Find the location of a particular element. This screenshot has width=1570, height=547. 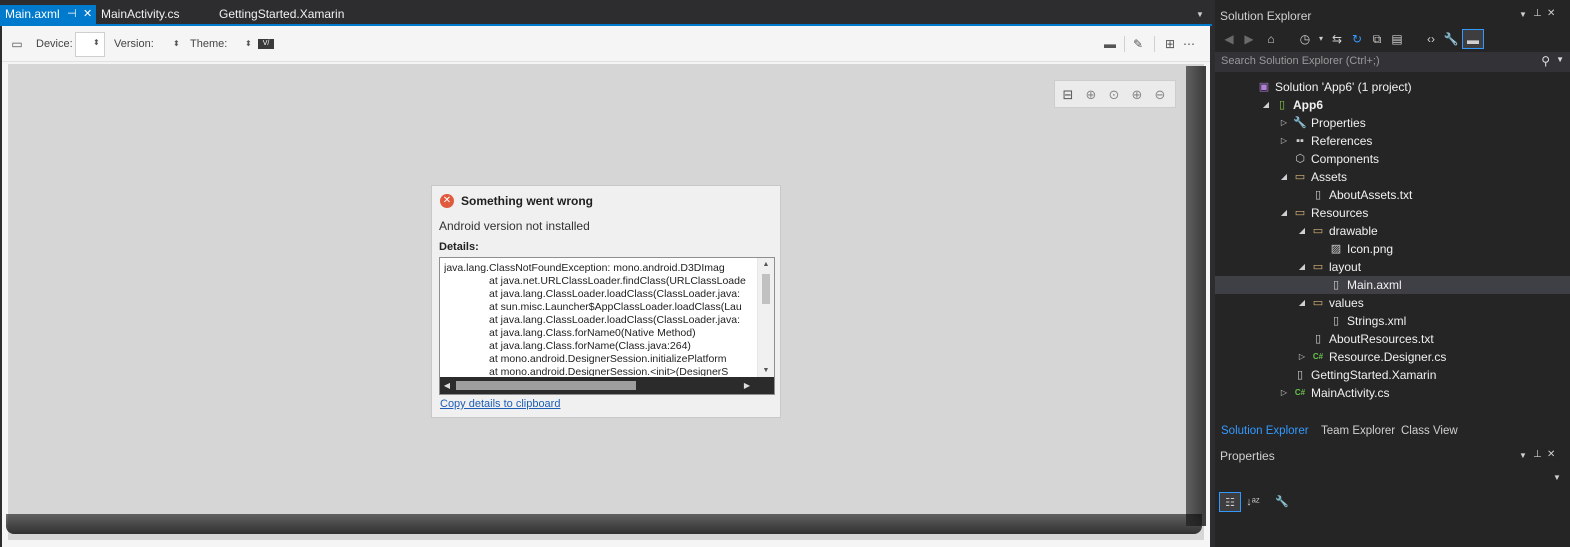

layout-bounds-icon: ⊟ is located at coordinates (1068, 95).